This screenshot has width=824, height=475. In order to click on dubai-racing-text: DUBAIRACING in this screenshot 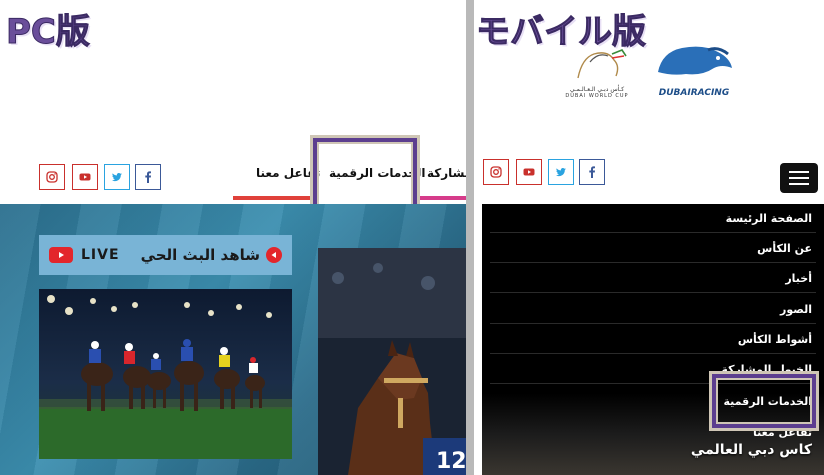, I will do `click(694, 93)`.